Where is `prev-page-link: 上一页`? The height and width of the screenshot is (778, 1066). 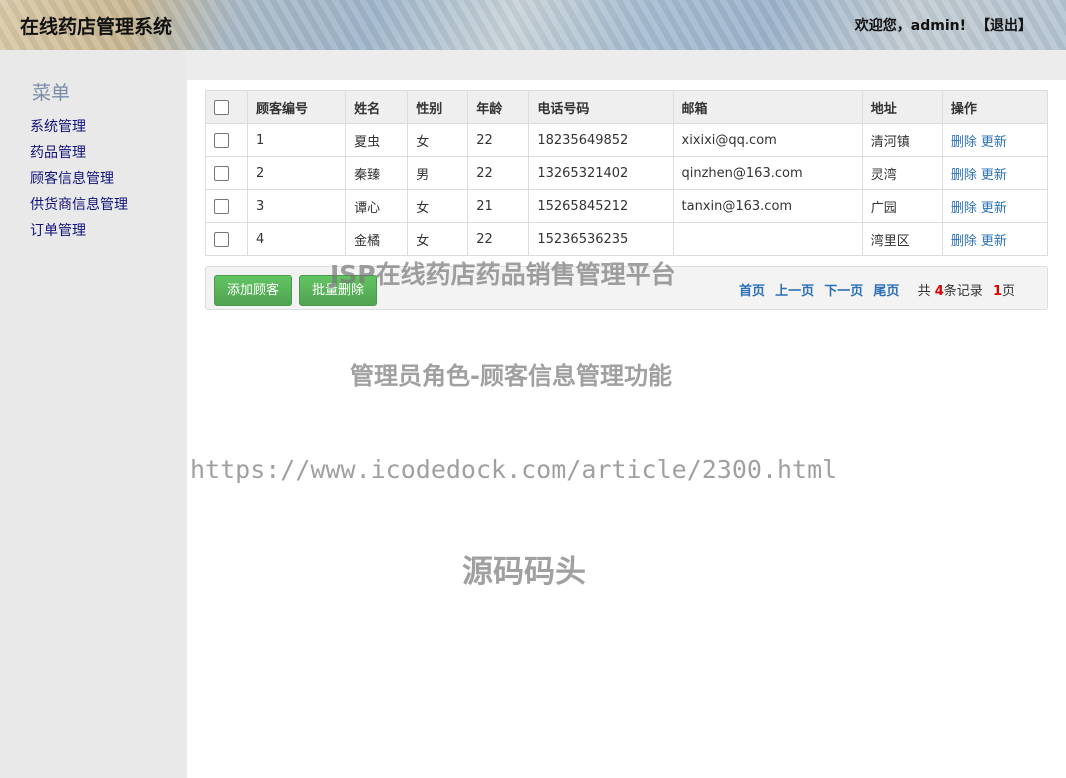 prev-page-link: 上一页 is located at coordinates (794, 291).